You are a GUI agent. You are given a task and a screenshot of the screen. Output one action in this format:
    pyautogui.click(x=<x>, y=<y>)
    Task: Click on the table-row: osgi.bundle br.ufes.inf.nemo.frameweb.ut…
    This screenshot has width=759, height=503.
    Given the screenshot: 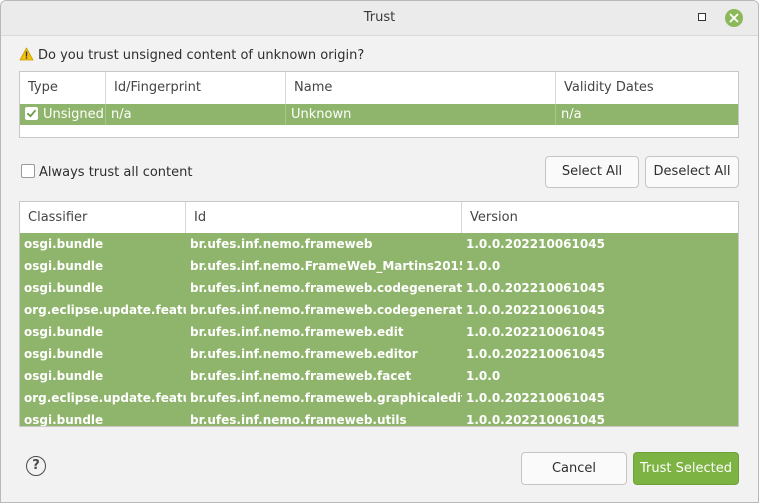 What is the action you would take?
    pyautogui.click(x=379, y=417)
    